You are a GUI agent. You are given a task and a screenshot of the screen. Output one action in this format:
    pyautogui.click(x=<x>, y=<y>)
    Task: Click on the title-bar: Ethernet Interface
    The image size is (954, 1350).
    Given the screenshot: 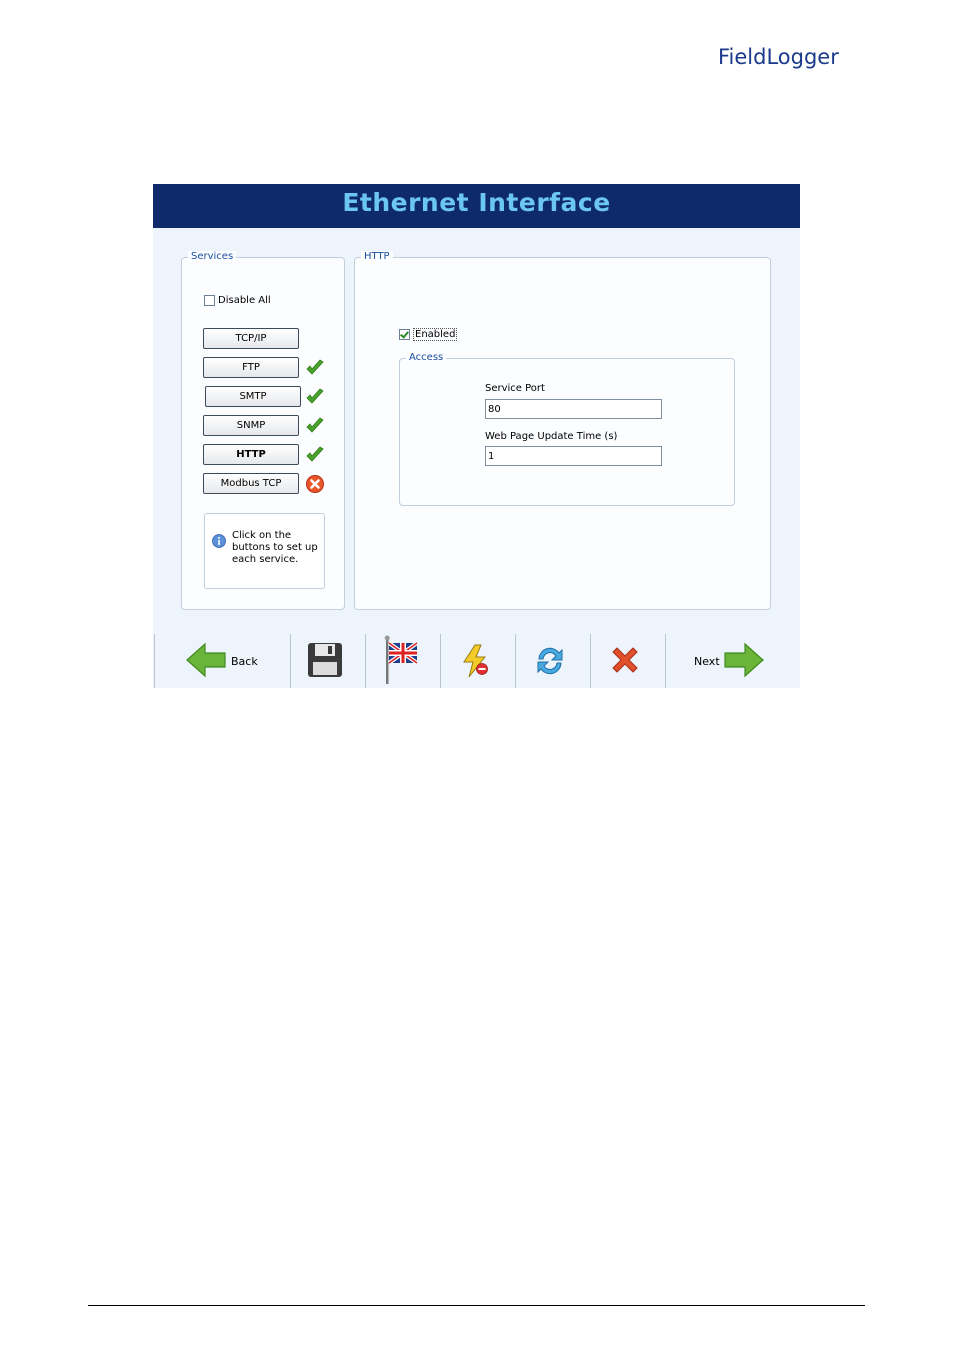 What is the action you would take?
    pyautogui.click(x=476, y=206)
    